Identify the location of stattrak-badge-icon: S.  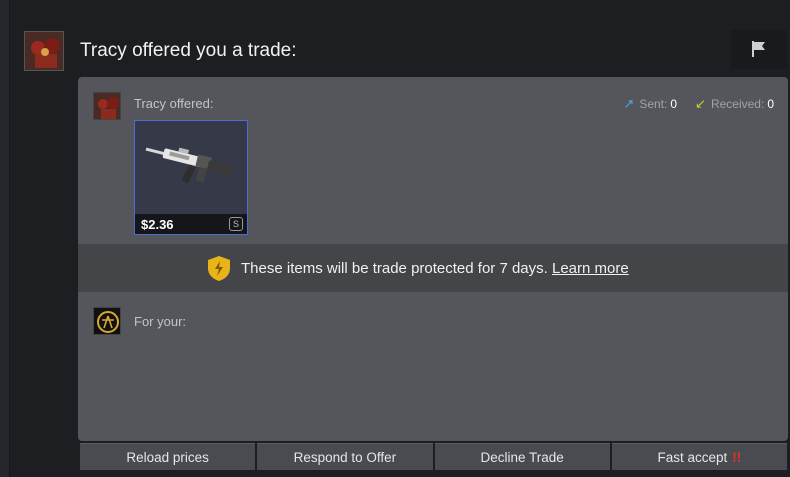
(236, 224).